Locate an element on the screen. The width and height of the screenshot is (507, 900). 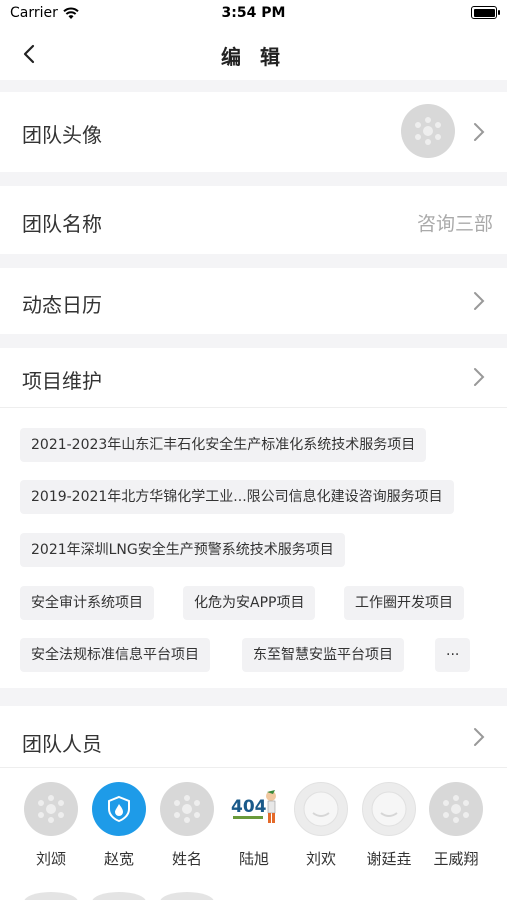
member-name: 赵宽 is located at coordinates (118, 859).